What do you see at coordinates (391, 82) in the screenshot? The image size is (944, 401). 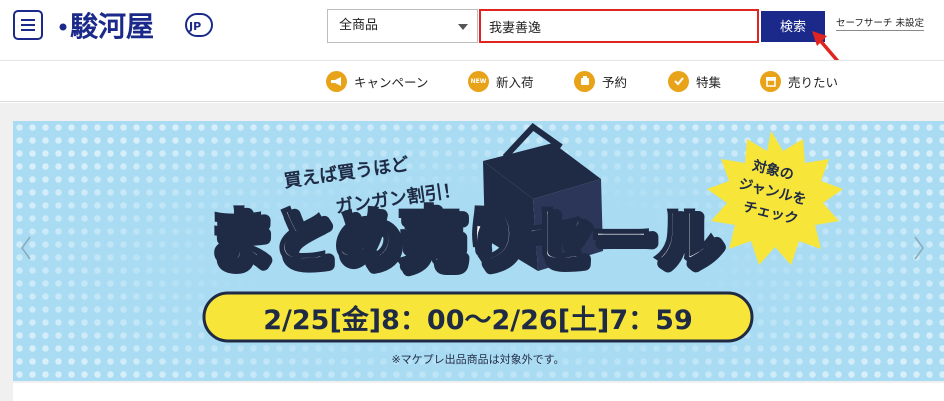 I see `nav-item-label: キャンペーン` at bounding box center [391, 82].